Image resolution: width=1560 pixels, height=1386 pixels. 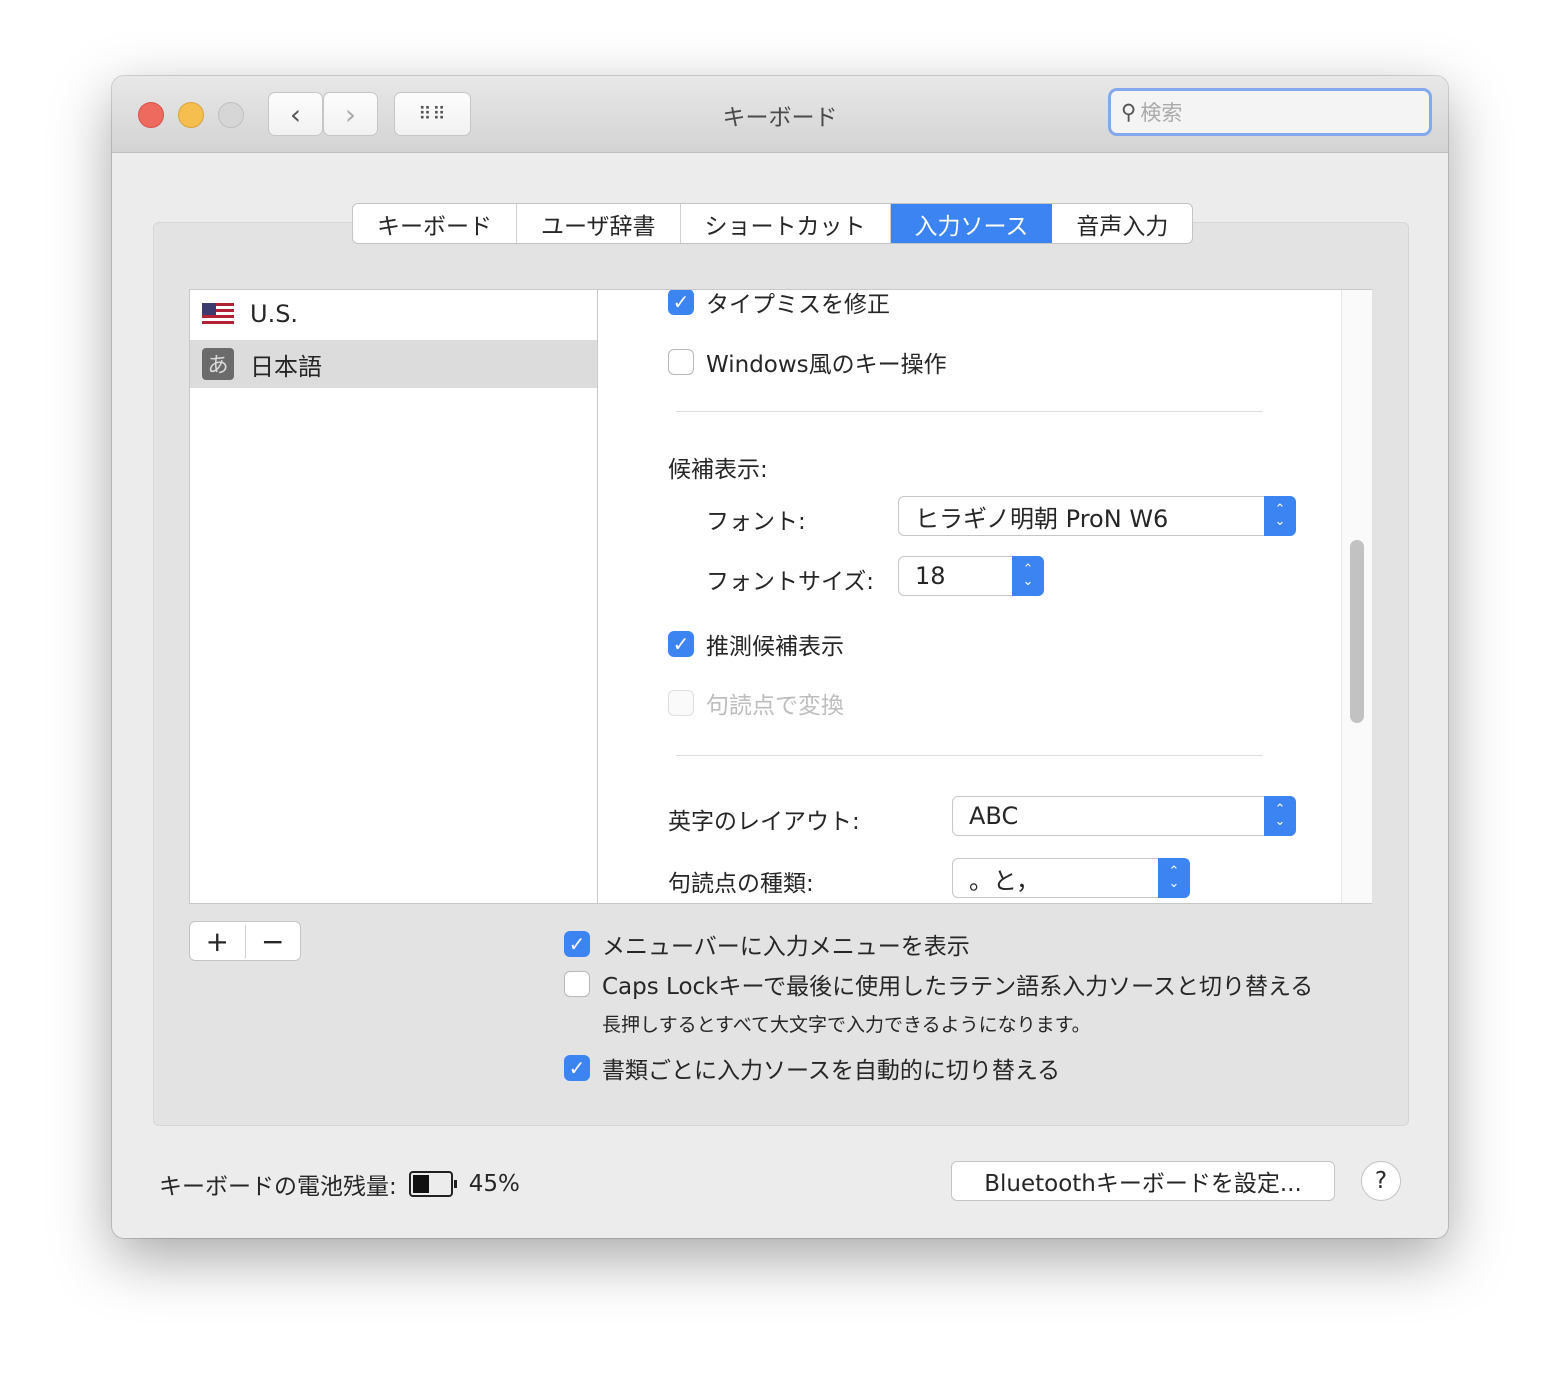 I want to click on font-size-label: フォントサイズ:, so click(x=790, y=582).